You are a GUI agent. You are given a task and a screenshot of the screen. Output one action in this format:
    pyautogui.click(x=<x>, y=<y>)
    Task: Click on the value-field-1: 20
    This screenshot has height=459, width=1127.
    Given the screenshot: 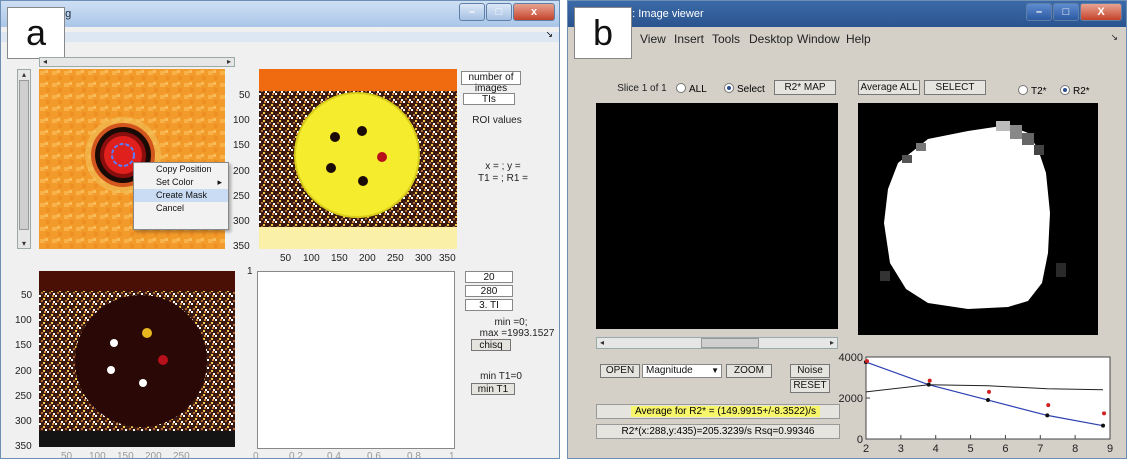 What is the action you would take?
    pyautogui.click(x=489, y=277)
    